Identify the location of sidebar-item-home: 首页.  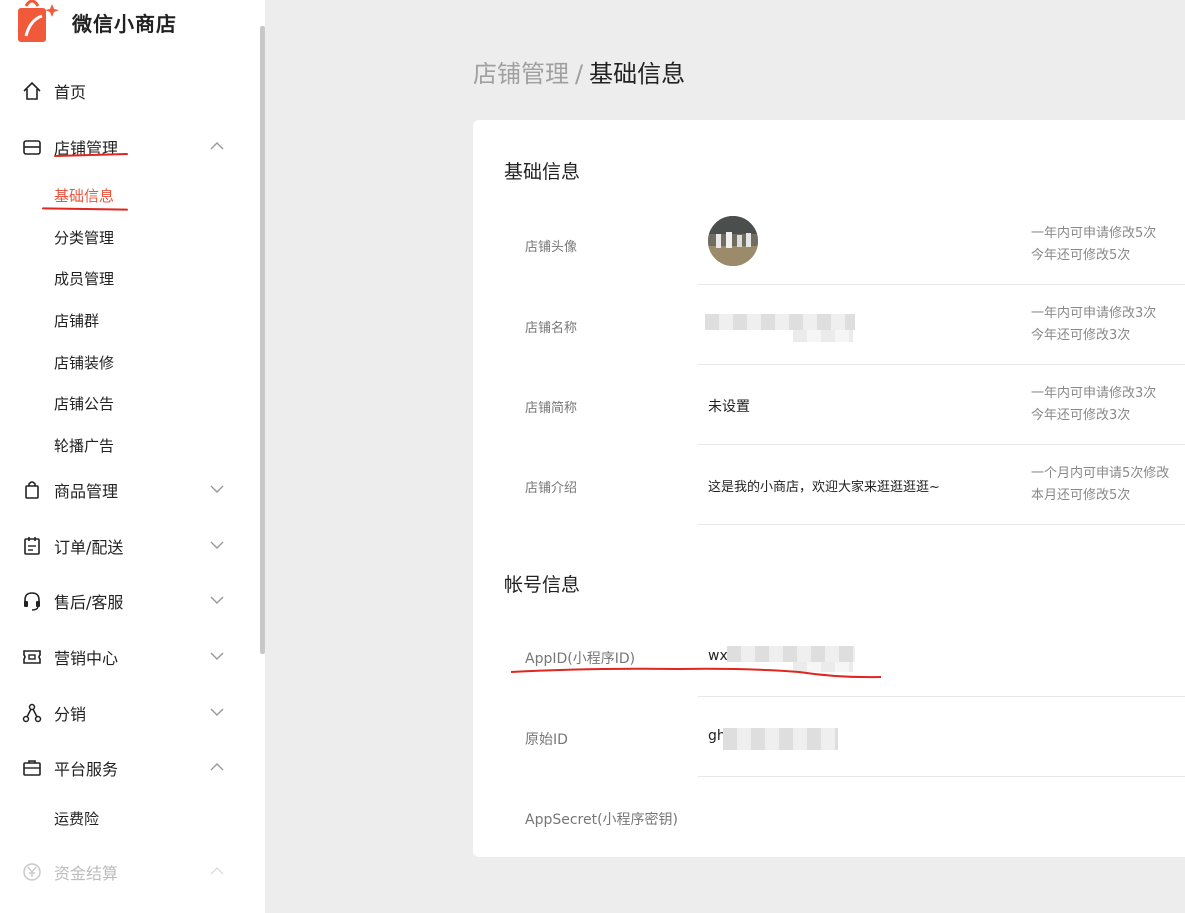
(129, 91).